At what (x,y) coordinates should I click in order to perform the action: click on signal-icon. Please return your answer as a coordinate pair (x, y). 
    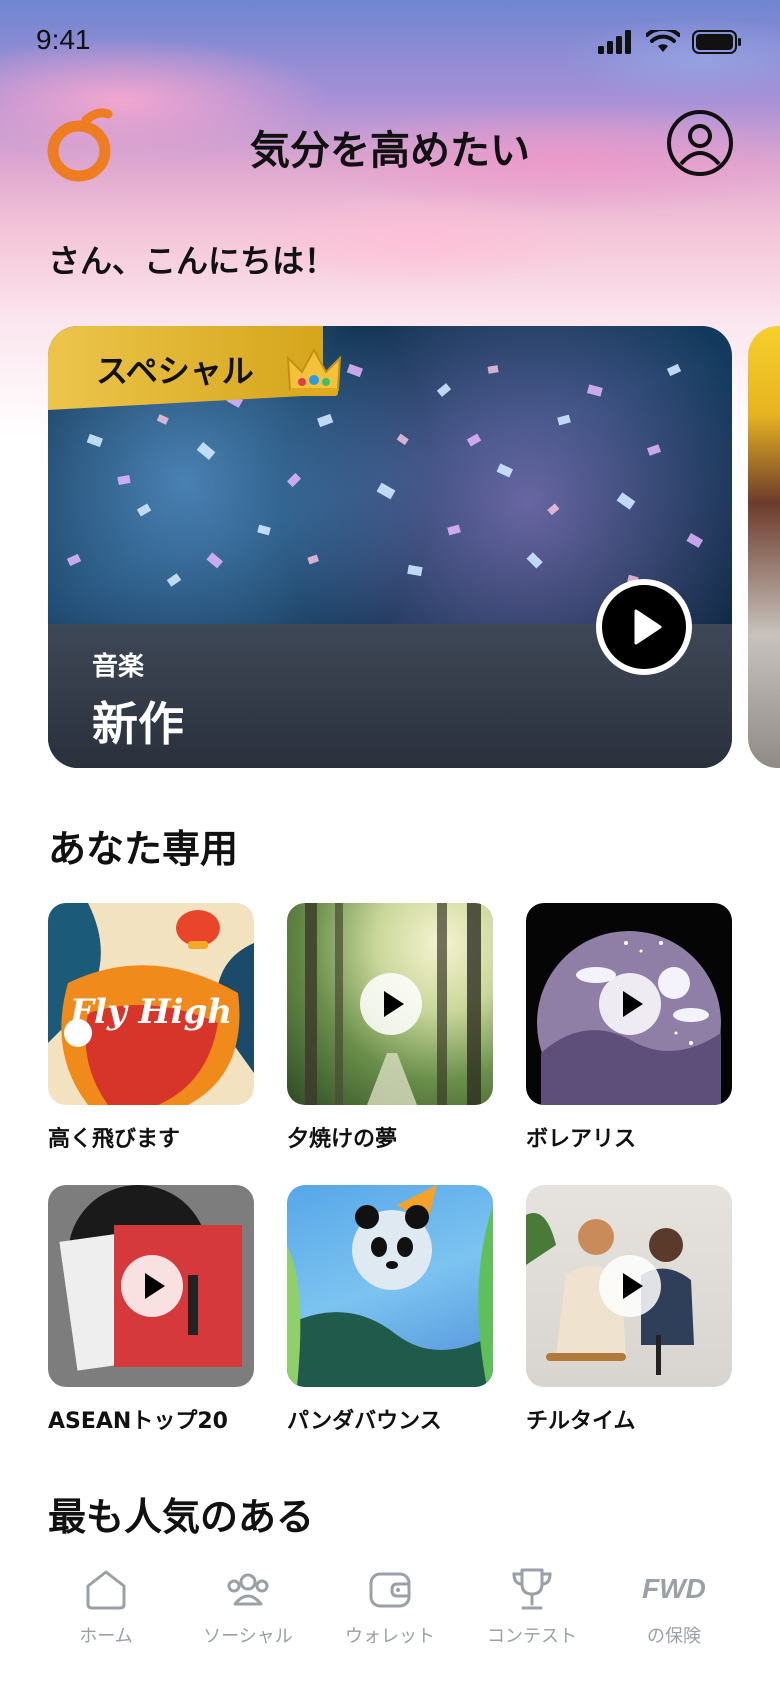
    Looking at the image, I should click on (614, 42).